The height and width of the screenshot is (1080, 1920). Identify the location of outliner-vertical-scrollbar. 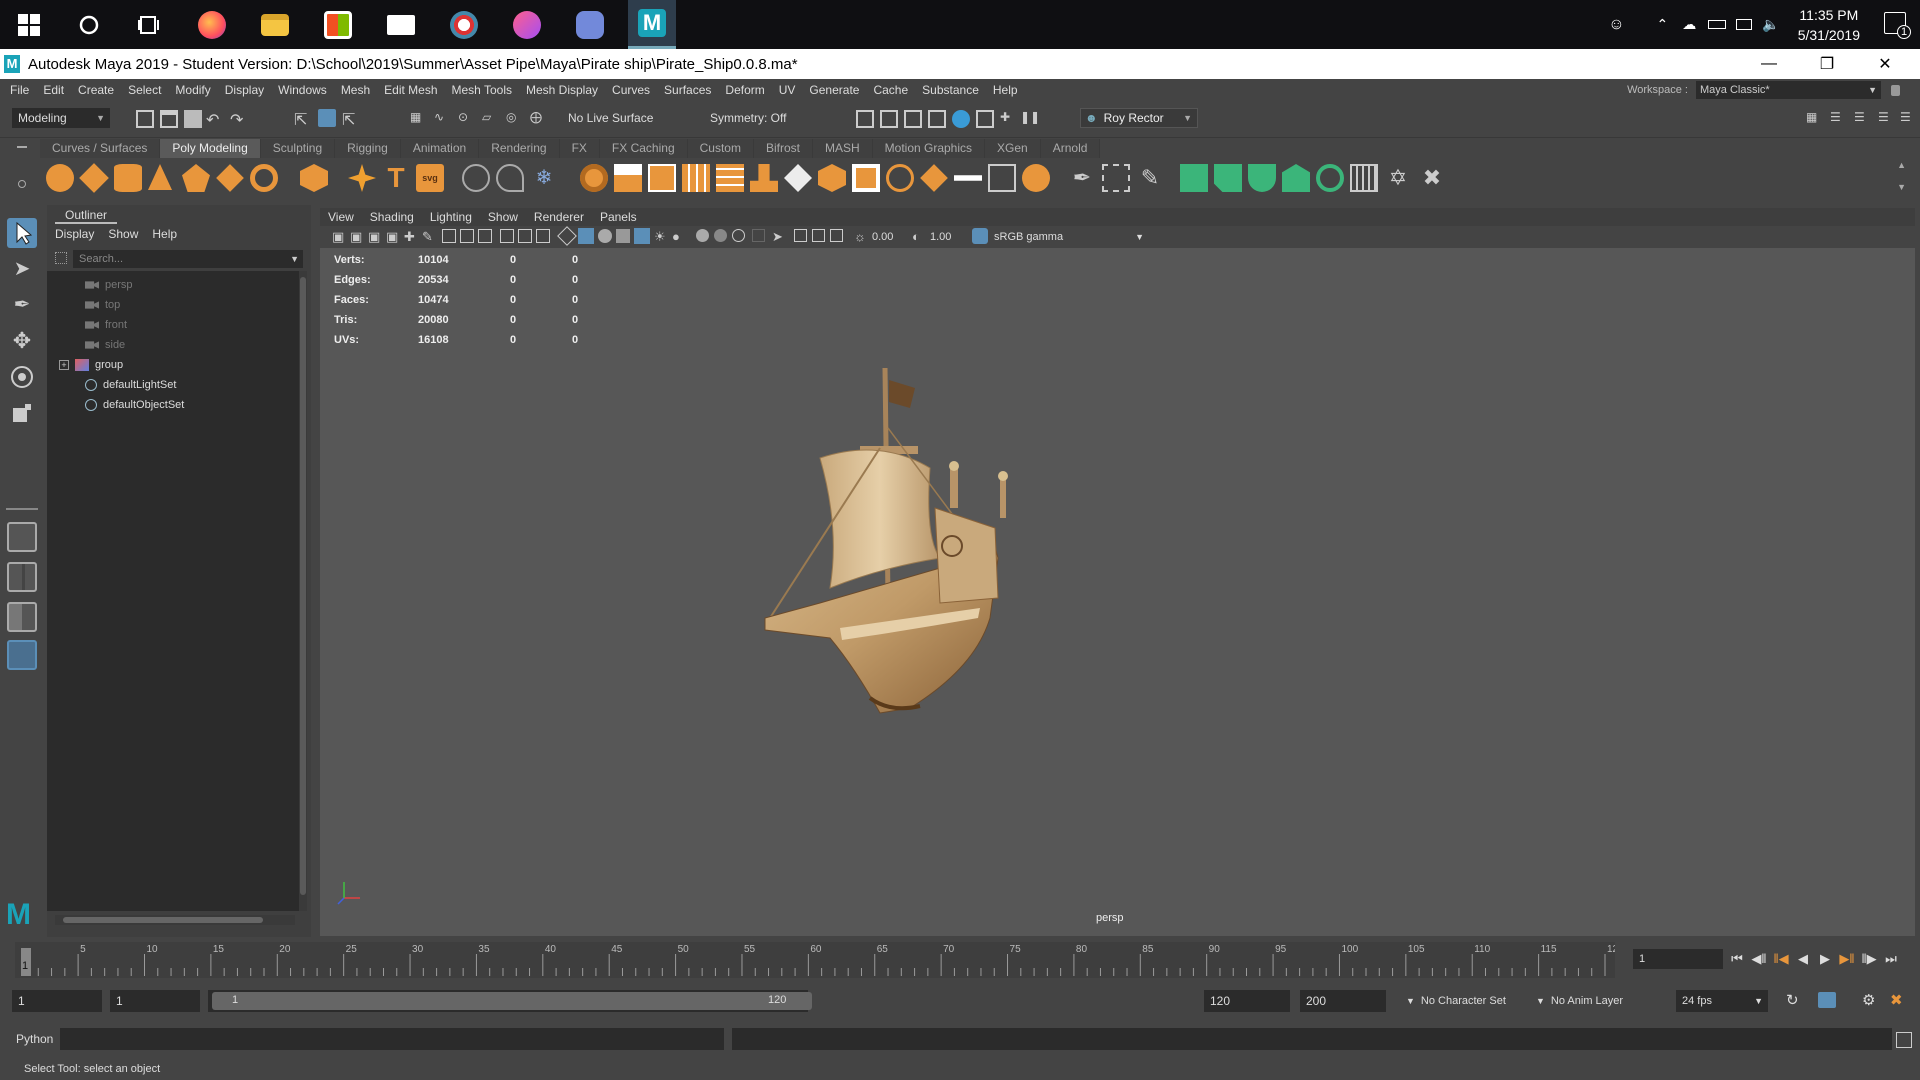
(303, 591).